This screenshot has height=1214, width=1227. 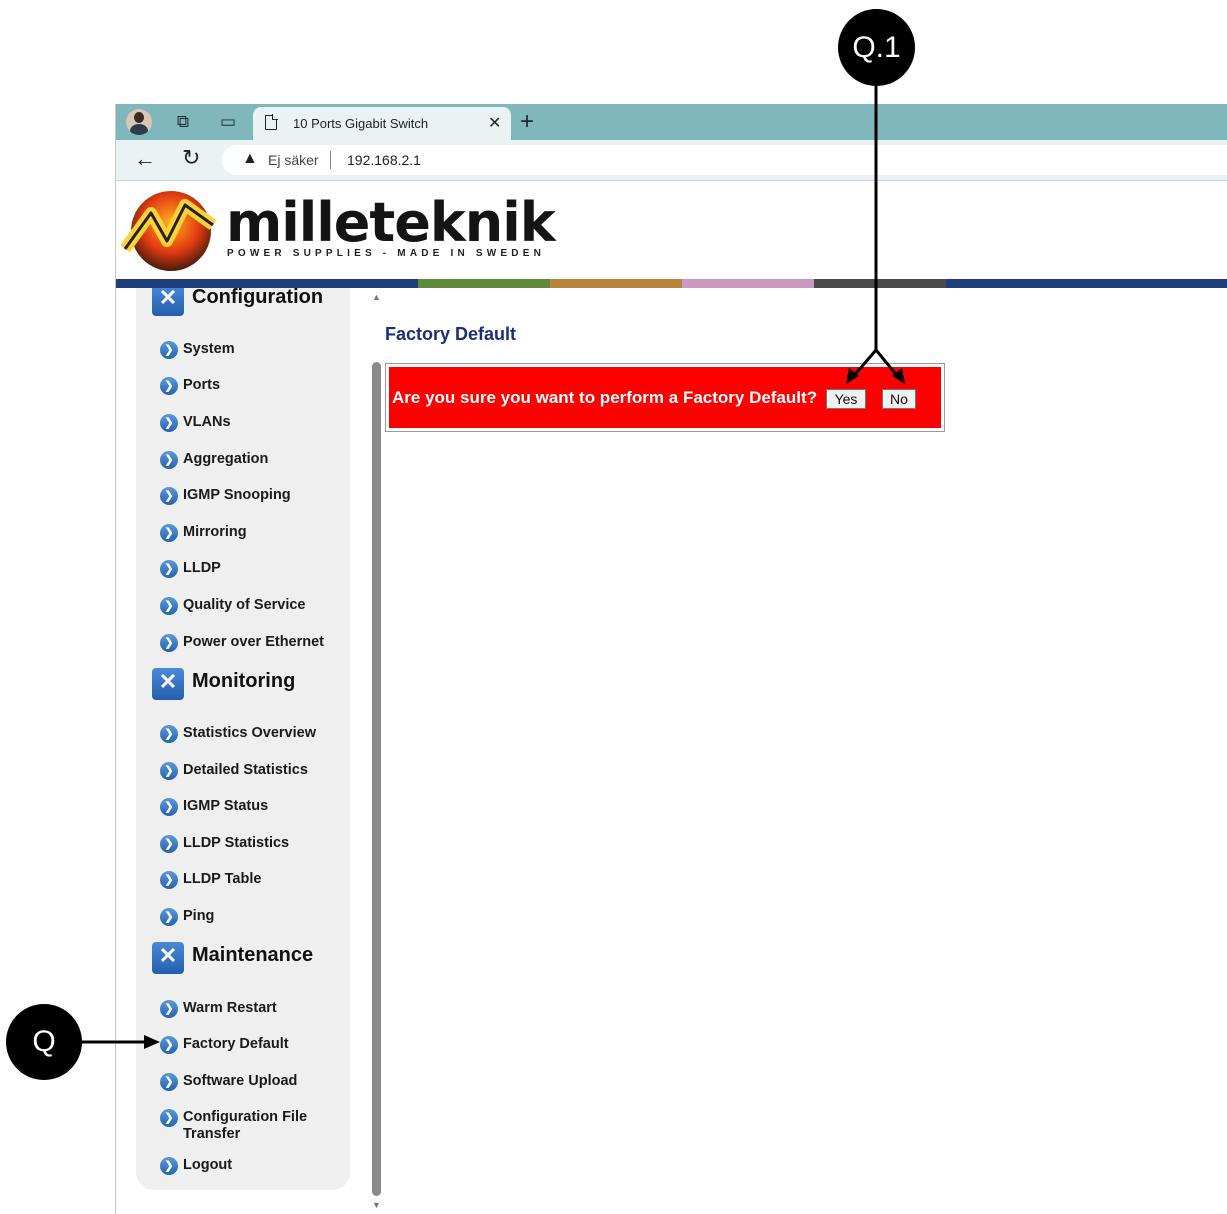 I want to click on sidebar-item-warm-restart: ❯ Warm Restart, so click(x=255, y=1009).